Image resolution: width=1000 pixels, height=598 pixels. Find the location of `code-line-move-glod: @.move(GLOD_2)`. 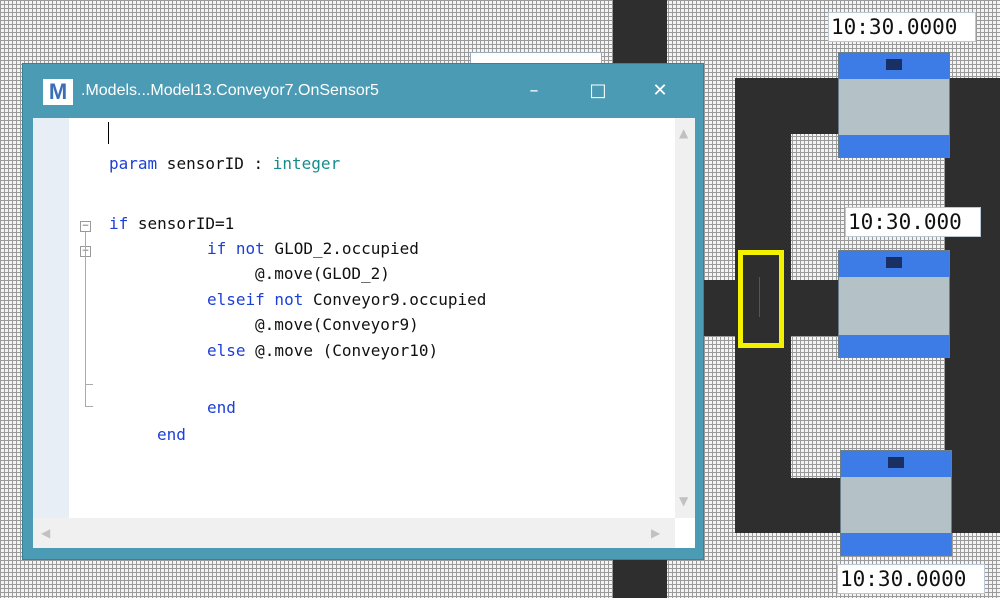

code-line-move-glod: @.move(GLOD_2) is located at coordinates (322, 273).